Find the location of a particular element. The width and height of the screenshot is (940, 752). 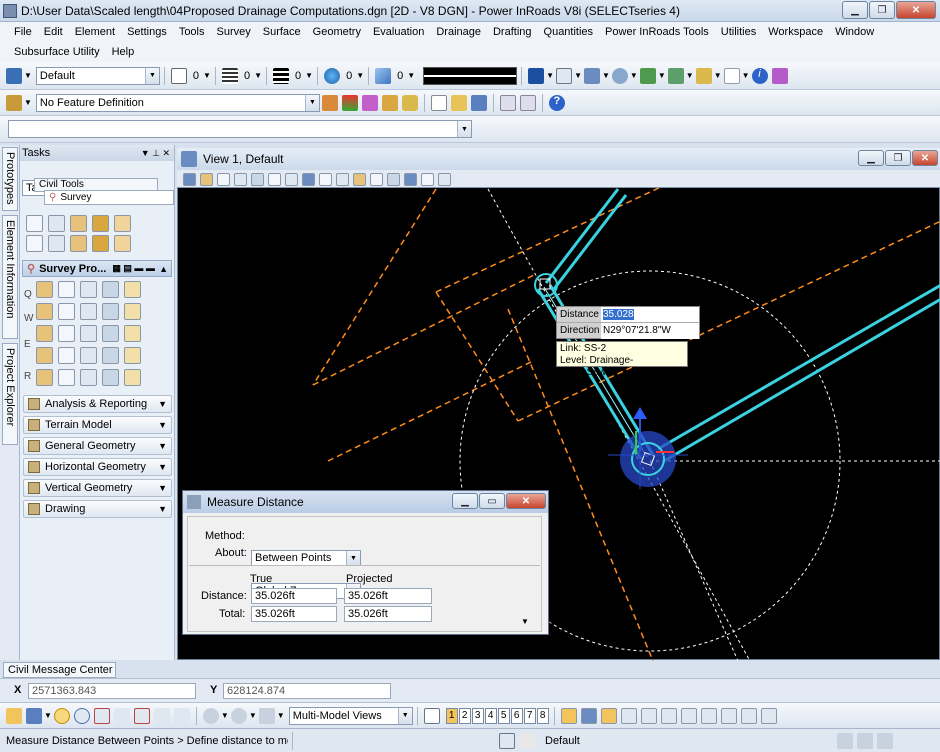

models-icon is located at coordinates (592, 75).